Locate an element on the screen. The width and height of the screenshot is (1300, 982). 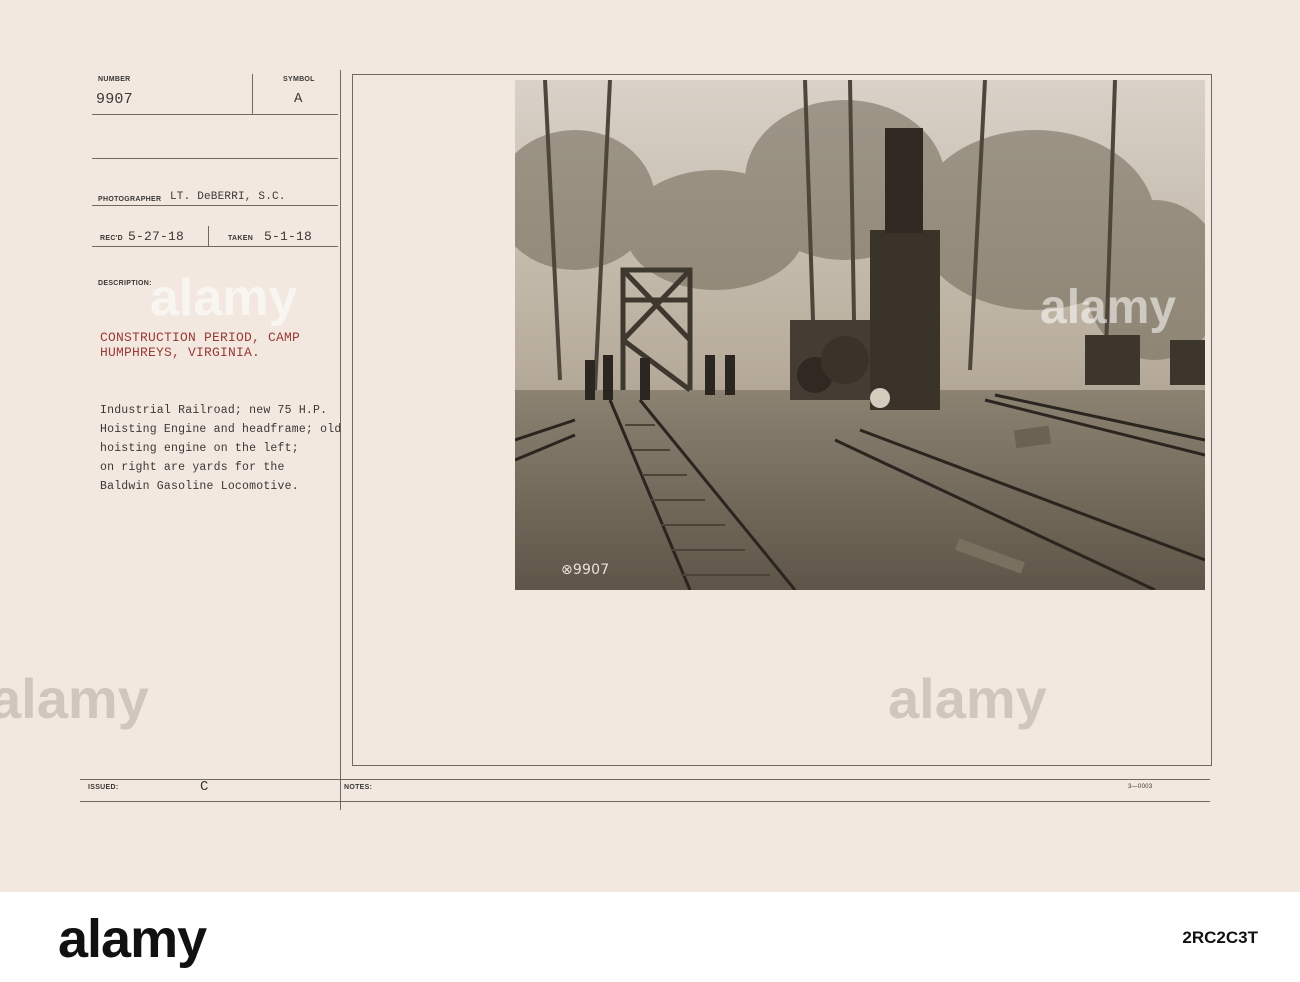
title-line: CONSTRUCTION PERIOD, CAMP is located at coordinates (200, 337).